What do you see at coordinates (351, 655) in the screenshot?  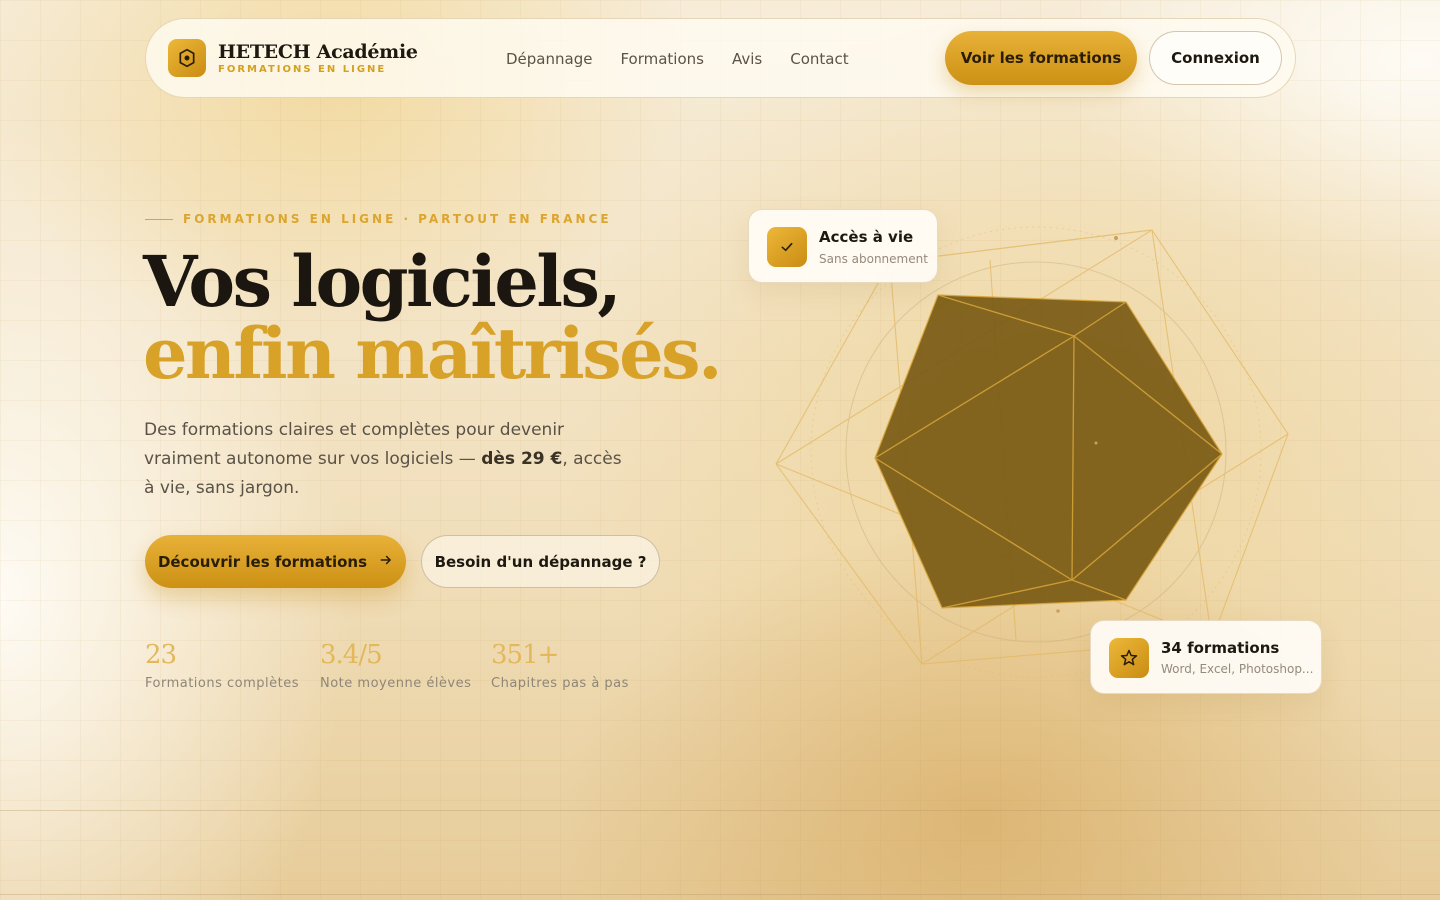 I see `stat-value: 3.4/5` at bounding box center [351, 655].